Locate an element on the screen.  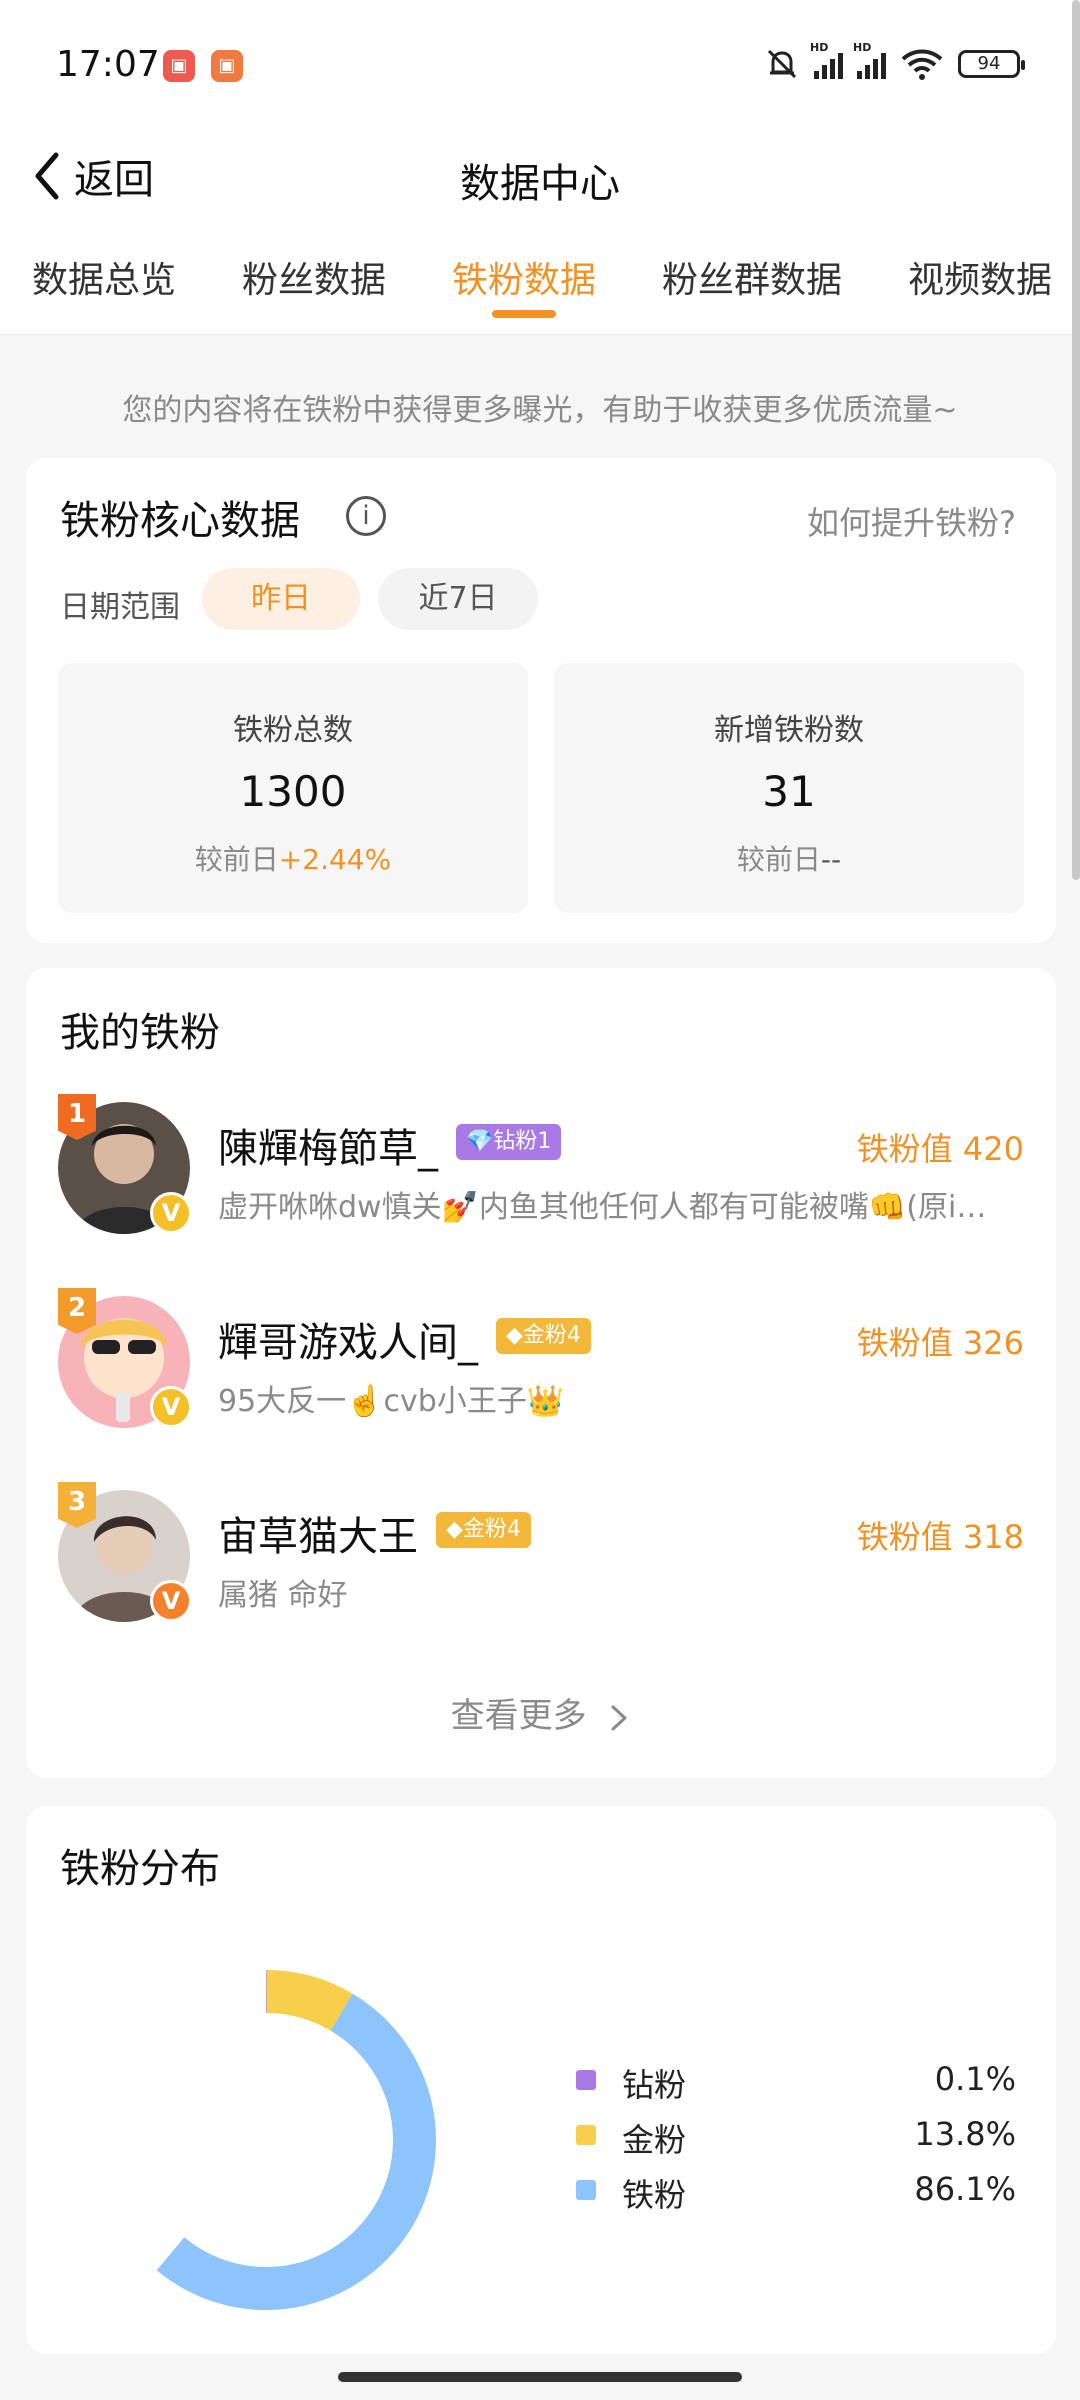
fan-score: 铁粉值 326 is located at coordinates (940, 1341).